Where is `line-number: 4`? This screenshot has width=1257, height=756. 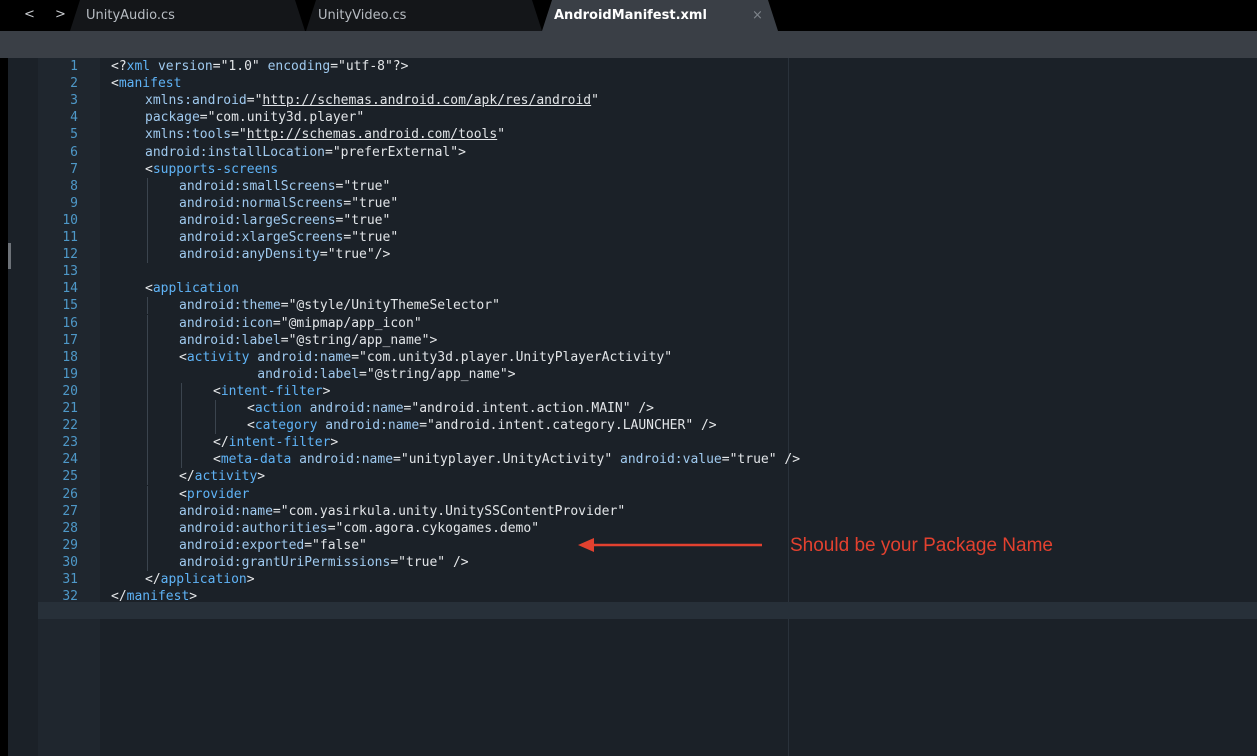
line-number: 4 is located at coordinates (74, 118).